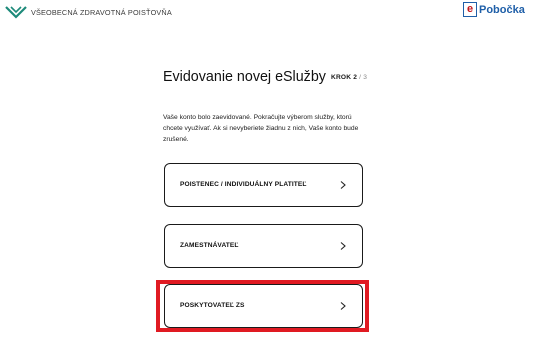 The width and height of the screenshot is (535, 344). What do you see at coordinates (502, 9) in the screenshot?
I see `epobocka-label: Pobočka` at bounding box center [502, 9].